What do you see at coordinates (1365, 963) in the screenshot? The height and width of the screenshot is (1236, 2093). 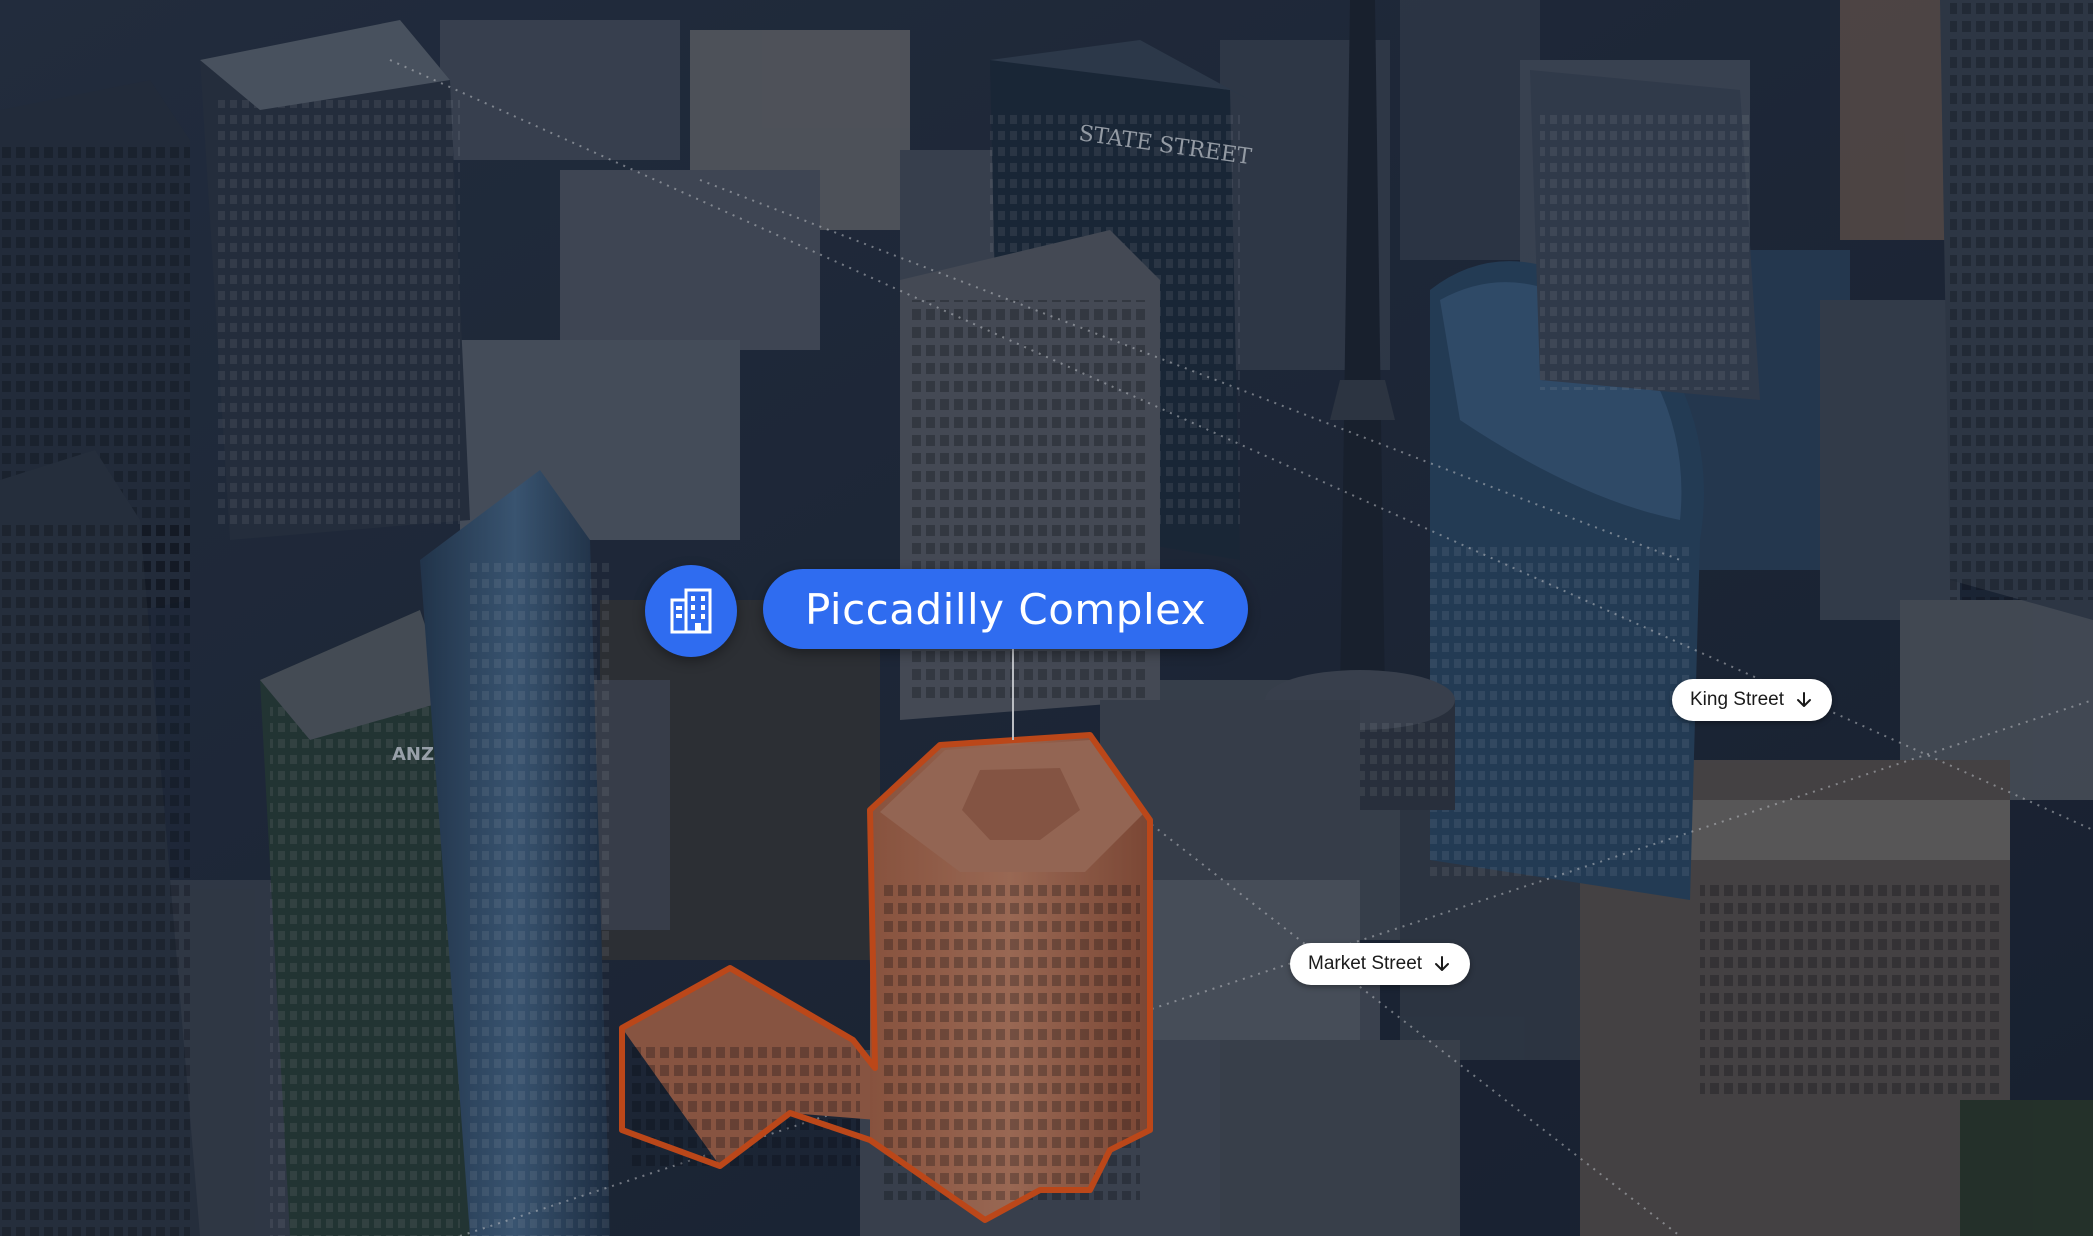 I see `street-name: Market Street` at bounding box center [1365, 963].